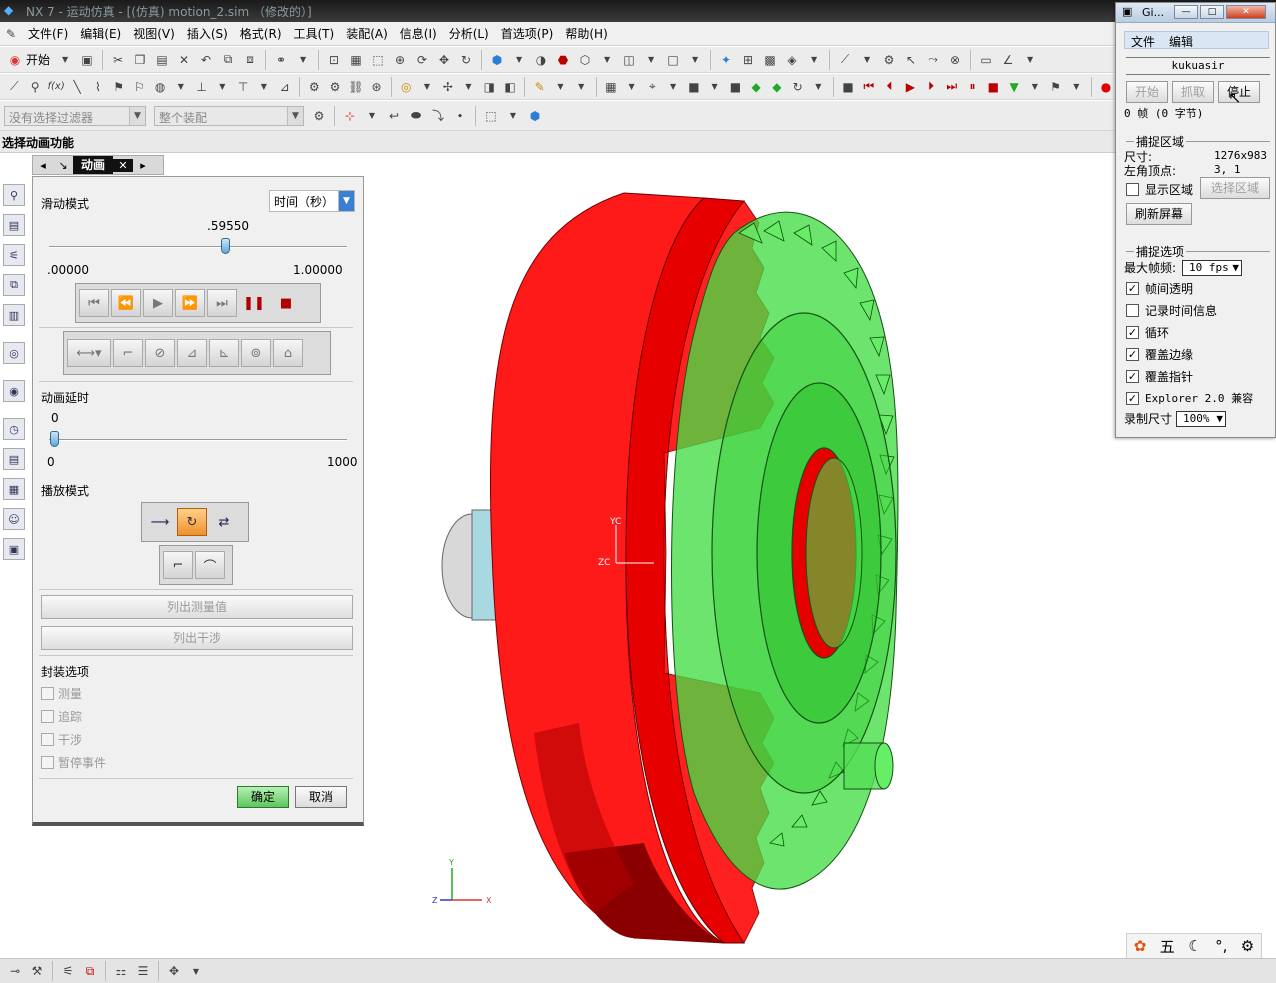  I want to click on move-icon: ✥, so click(174, 971).